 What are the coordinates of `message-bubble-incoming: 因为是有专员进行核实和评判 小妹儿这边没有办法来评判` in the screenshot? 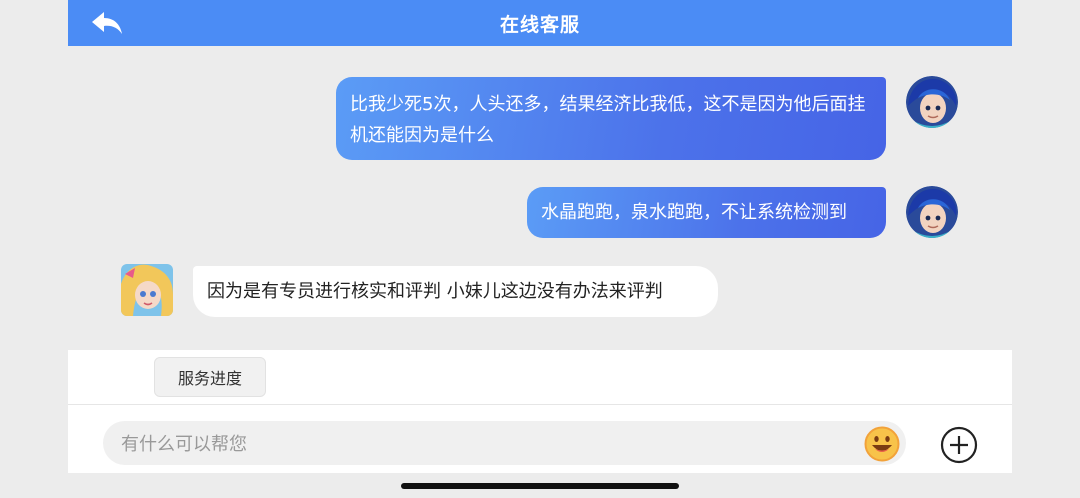 It's located at (455, 291).